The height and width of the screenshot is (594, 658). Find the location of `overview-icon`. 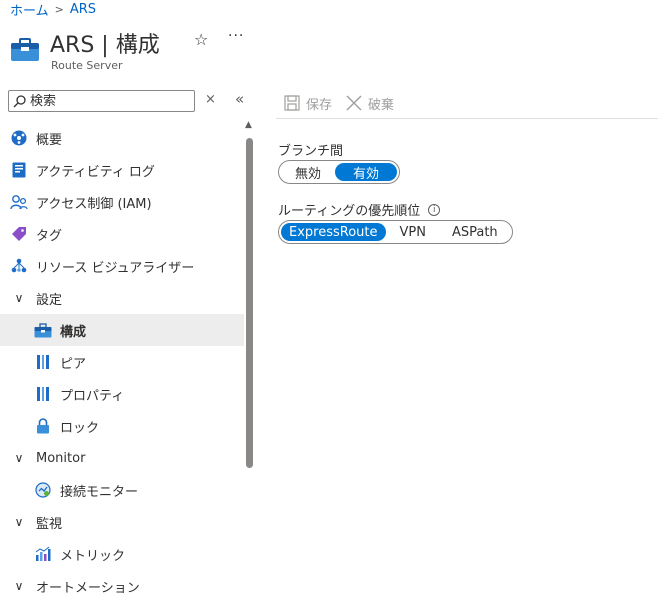

overview-icon is located at coordinates (19, 138).